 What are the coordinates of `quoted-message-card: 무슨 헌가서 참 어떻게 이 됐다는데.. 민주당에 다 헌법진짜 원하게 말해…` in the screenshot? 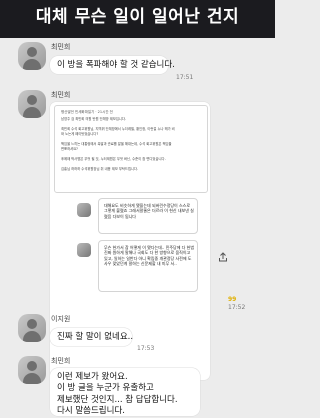 It's located at (137, 266).